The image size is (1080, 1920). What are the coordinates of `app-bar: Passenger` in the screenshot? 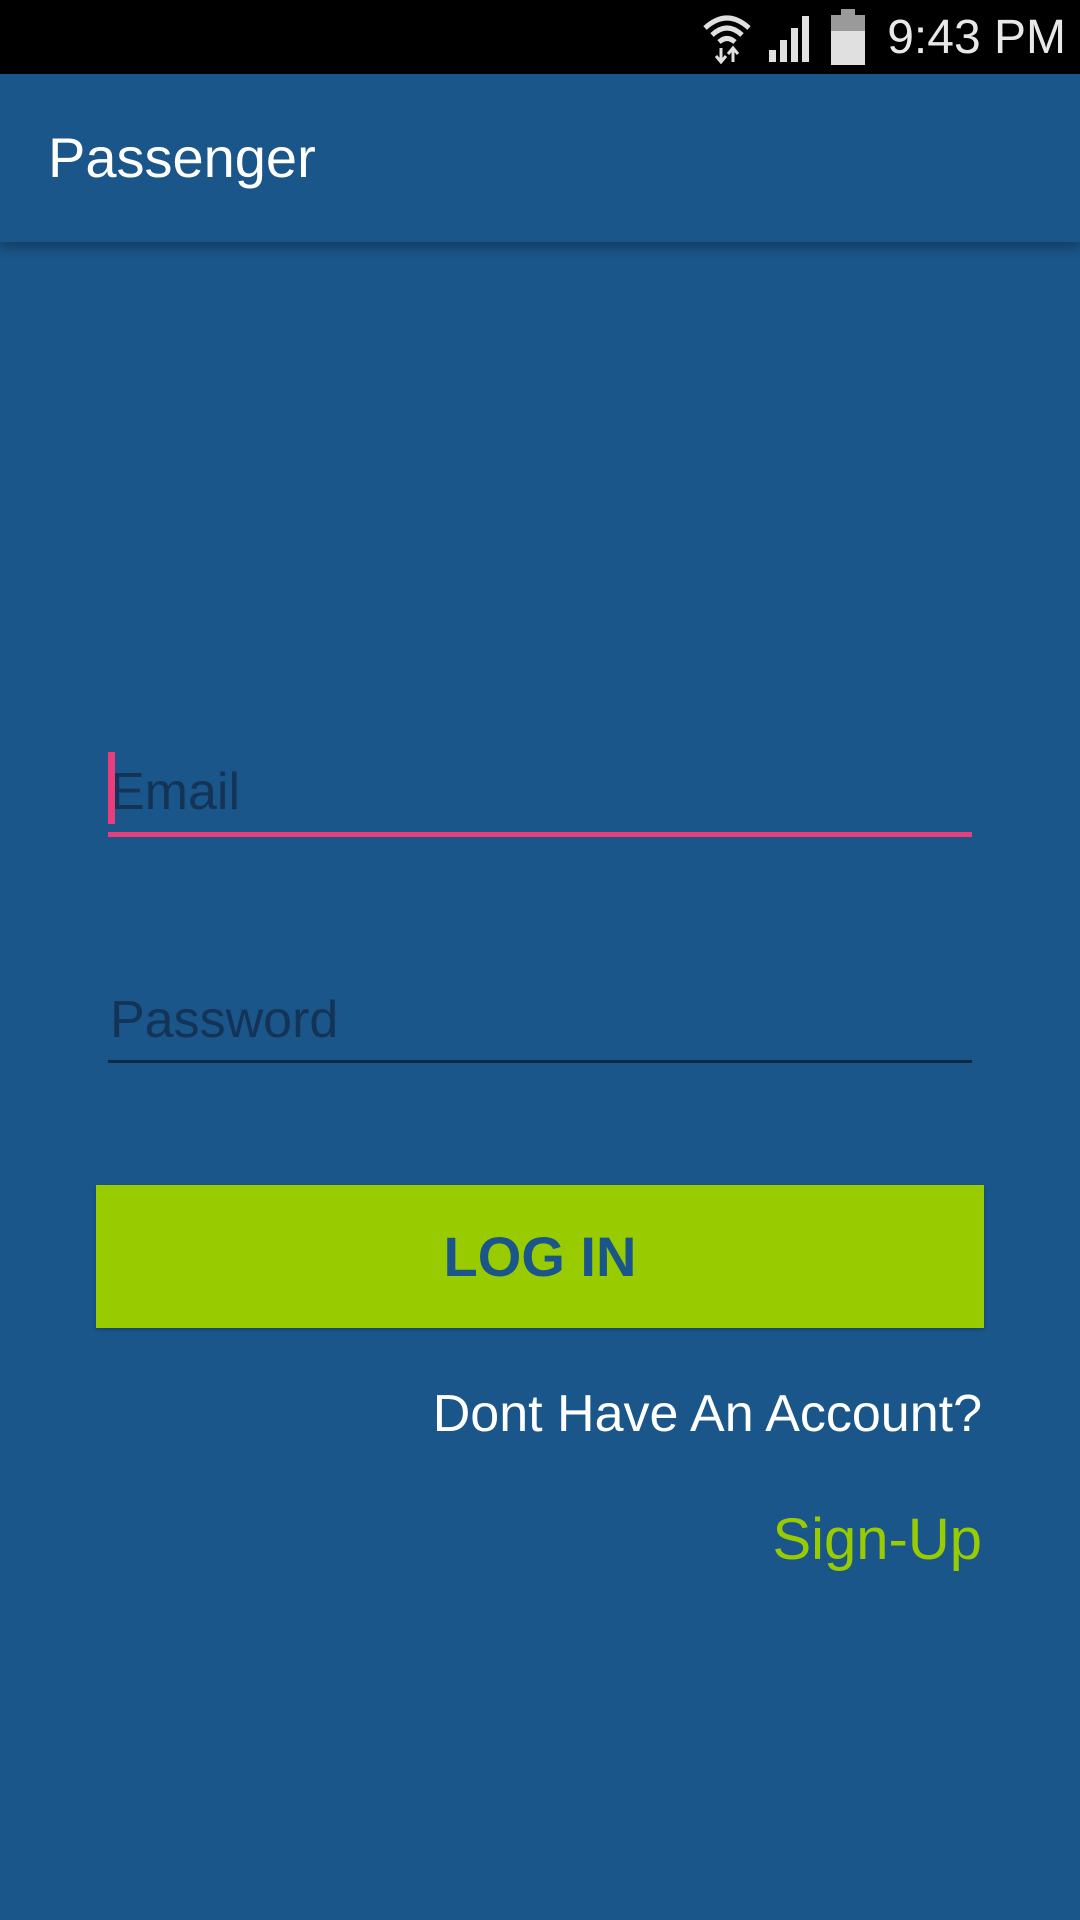 It's located at (540, 158).